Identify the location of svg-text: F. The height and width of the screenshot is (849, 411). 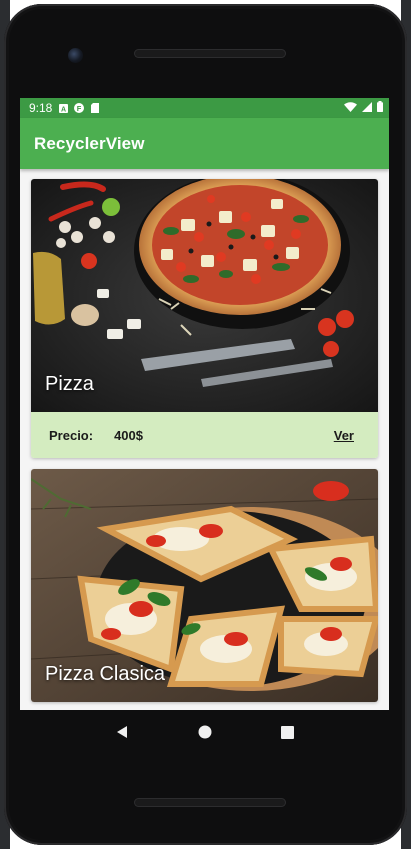
(79, 108).